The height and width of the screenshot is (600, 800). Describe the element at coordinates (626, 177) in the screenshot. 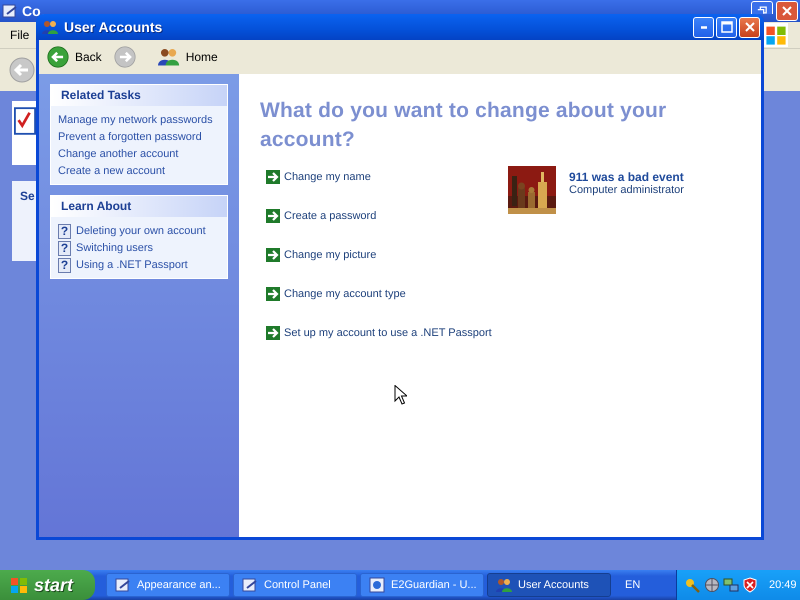

I see `account-name: 911 was a bad event` at that location.